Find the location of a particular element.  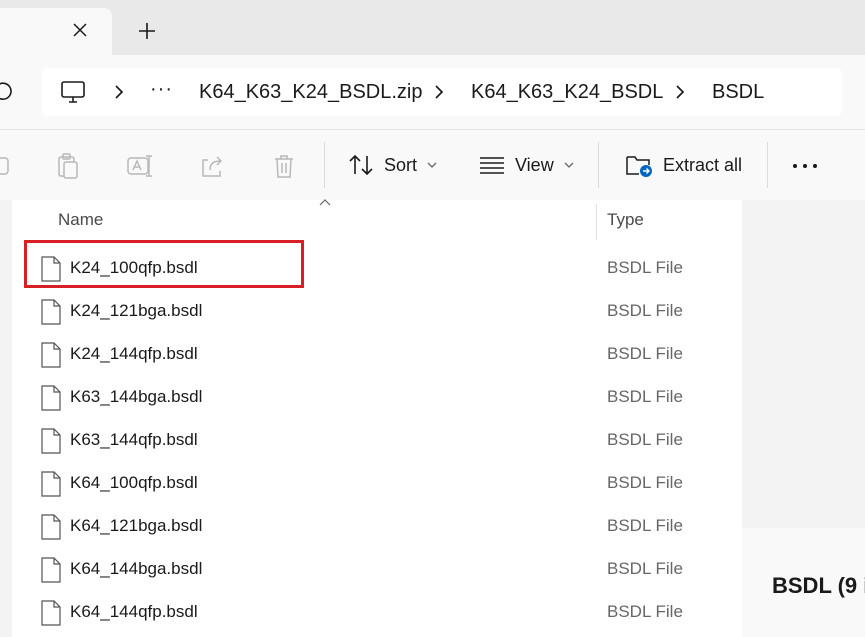

extract-all-label: Extract all is located at coordinates (703, 164).